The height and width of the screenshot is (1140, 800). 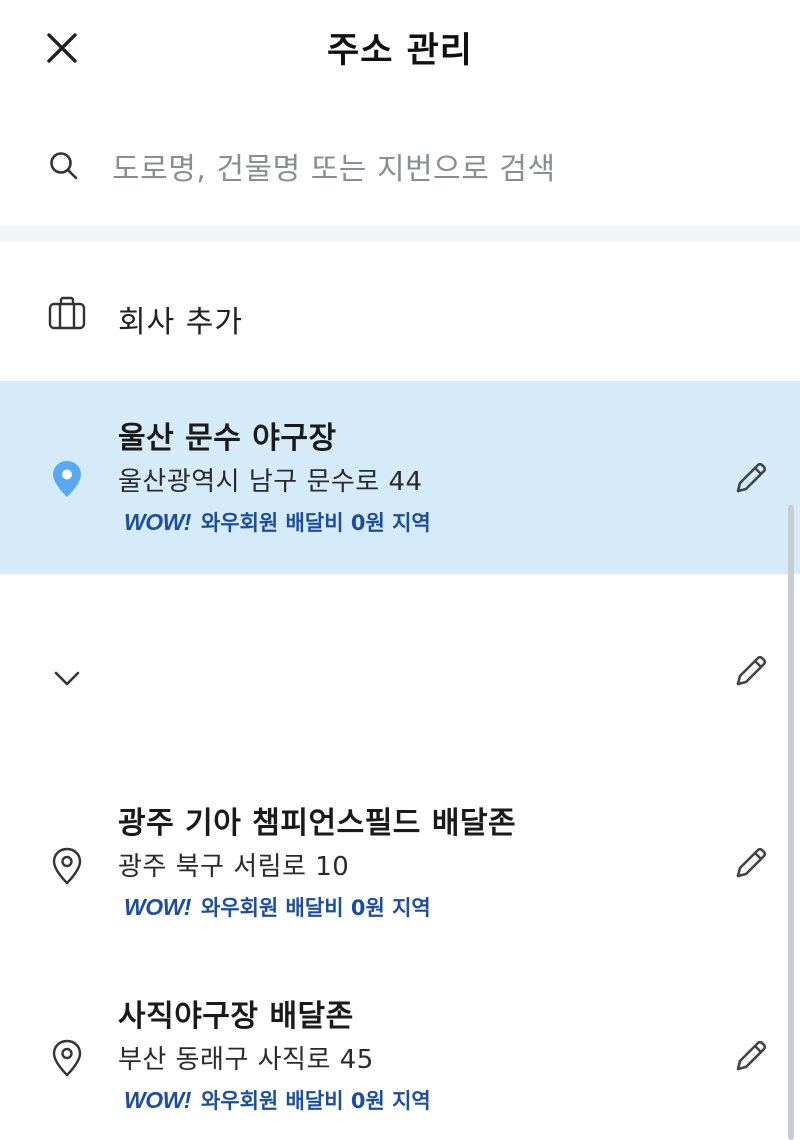 I want to click on search-input: 도로명, 건물명 또는 지번으로 검색, so click(x=400, y=166).